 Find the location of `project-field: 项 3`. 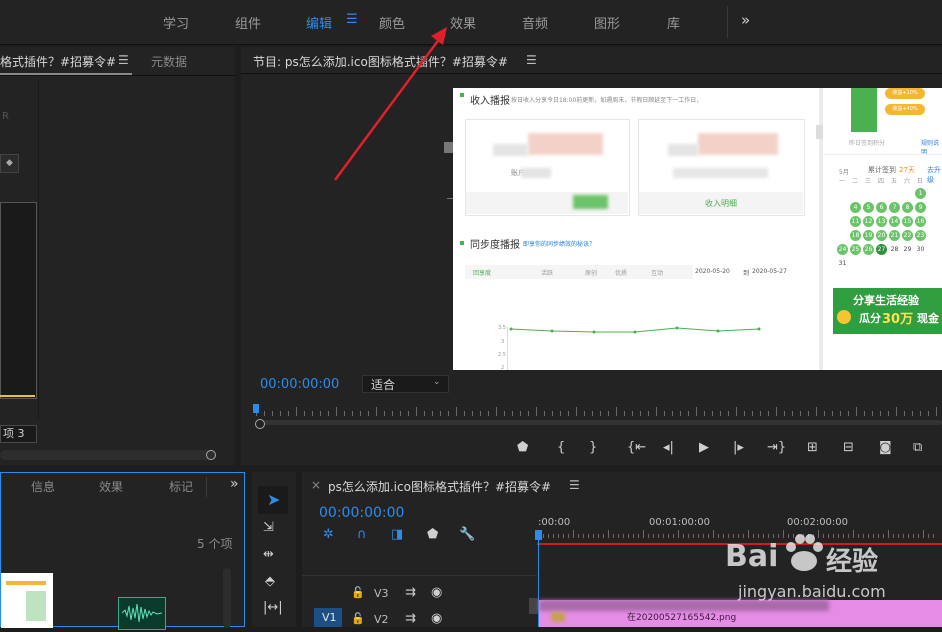

project-field: 项 3 is located at coordinates (18, 434).